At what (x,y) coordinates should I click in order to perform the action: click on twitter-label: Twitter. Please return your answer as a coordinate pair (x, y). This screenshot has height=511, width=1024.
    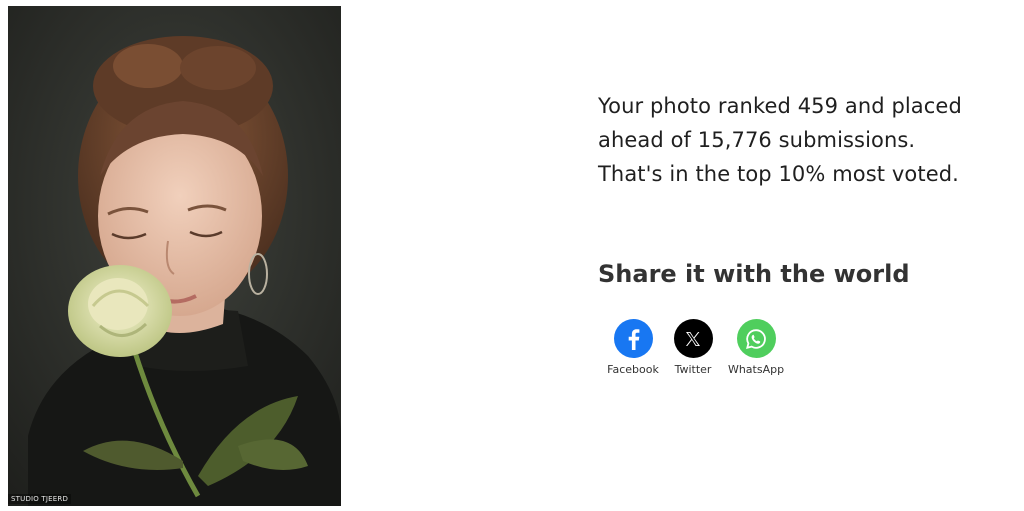
    Looking at the image, I should click on (693, 369).